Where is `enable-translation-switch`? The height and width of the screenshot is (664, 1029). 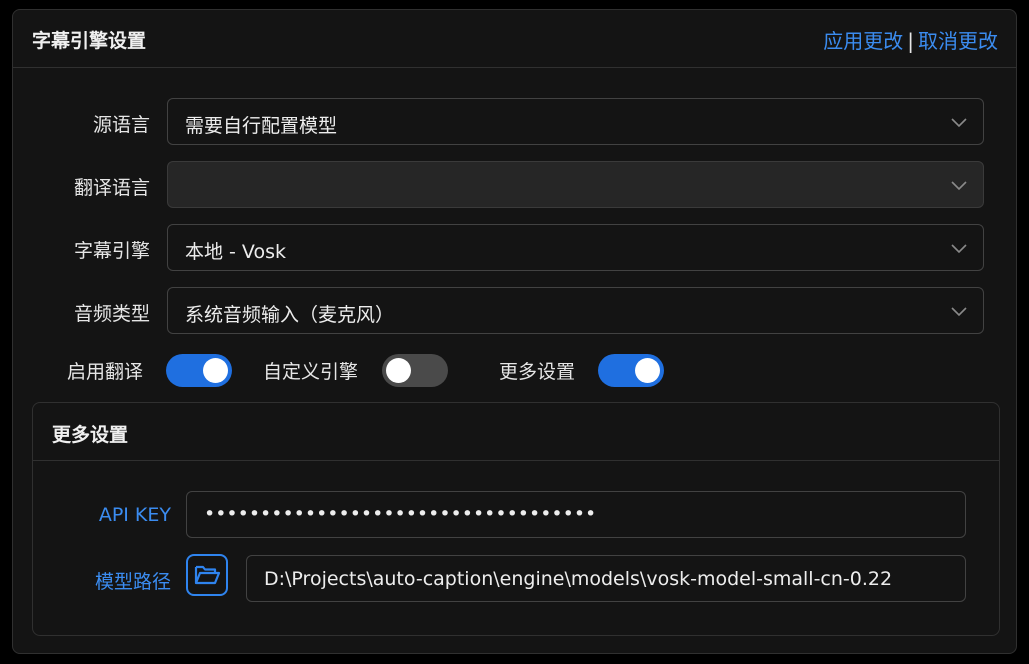
enable-translation-switch is located at coordinates (199, 370).